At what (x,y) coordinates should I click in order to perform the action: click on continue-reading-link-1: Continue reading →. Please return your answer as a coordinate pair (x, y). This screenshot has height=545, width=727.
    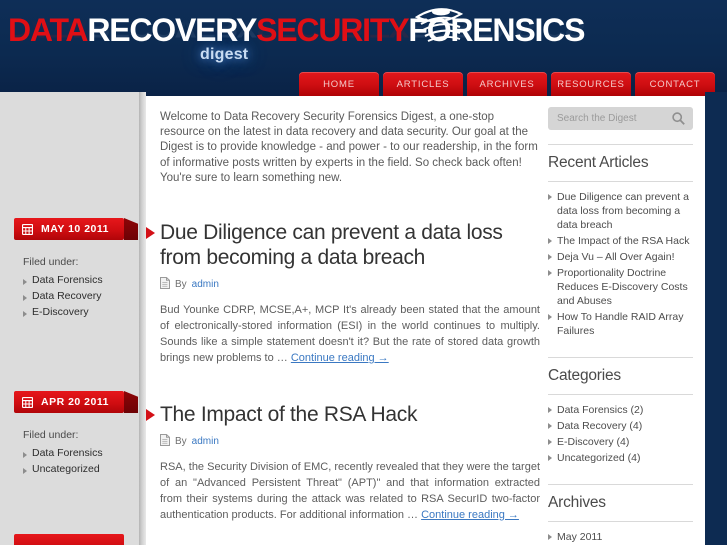
    Looking at the image, I should click on (340, 358).